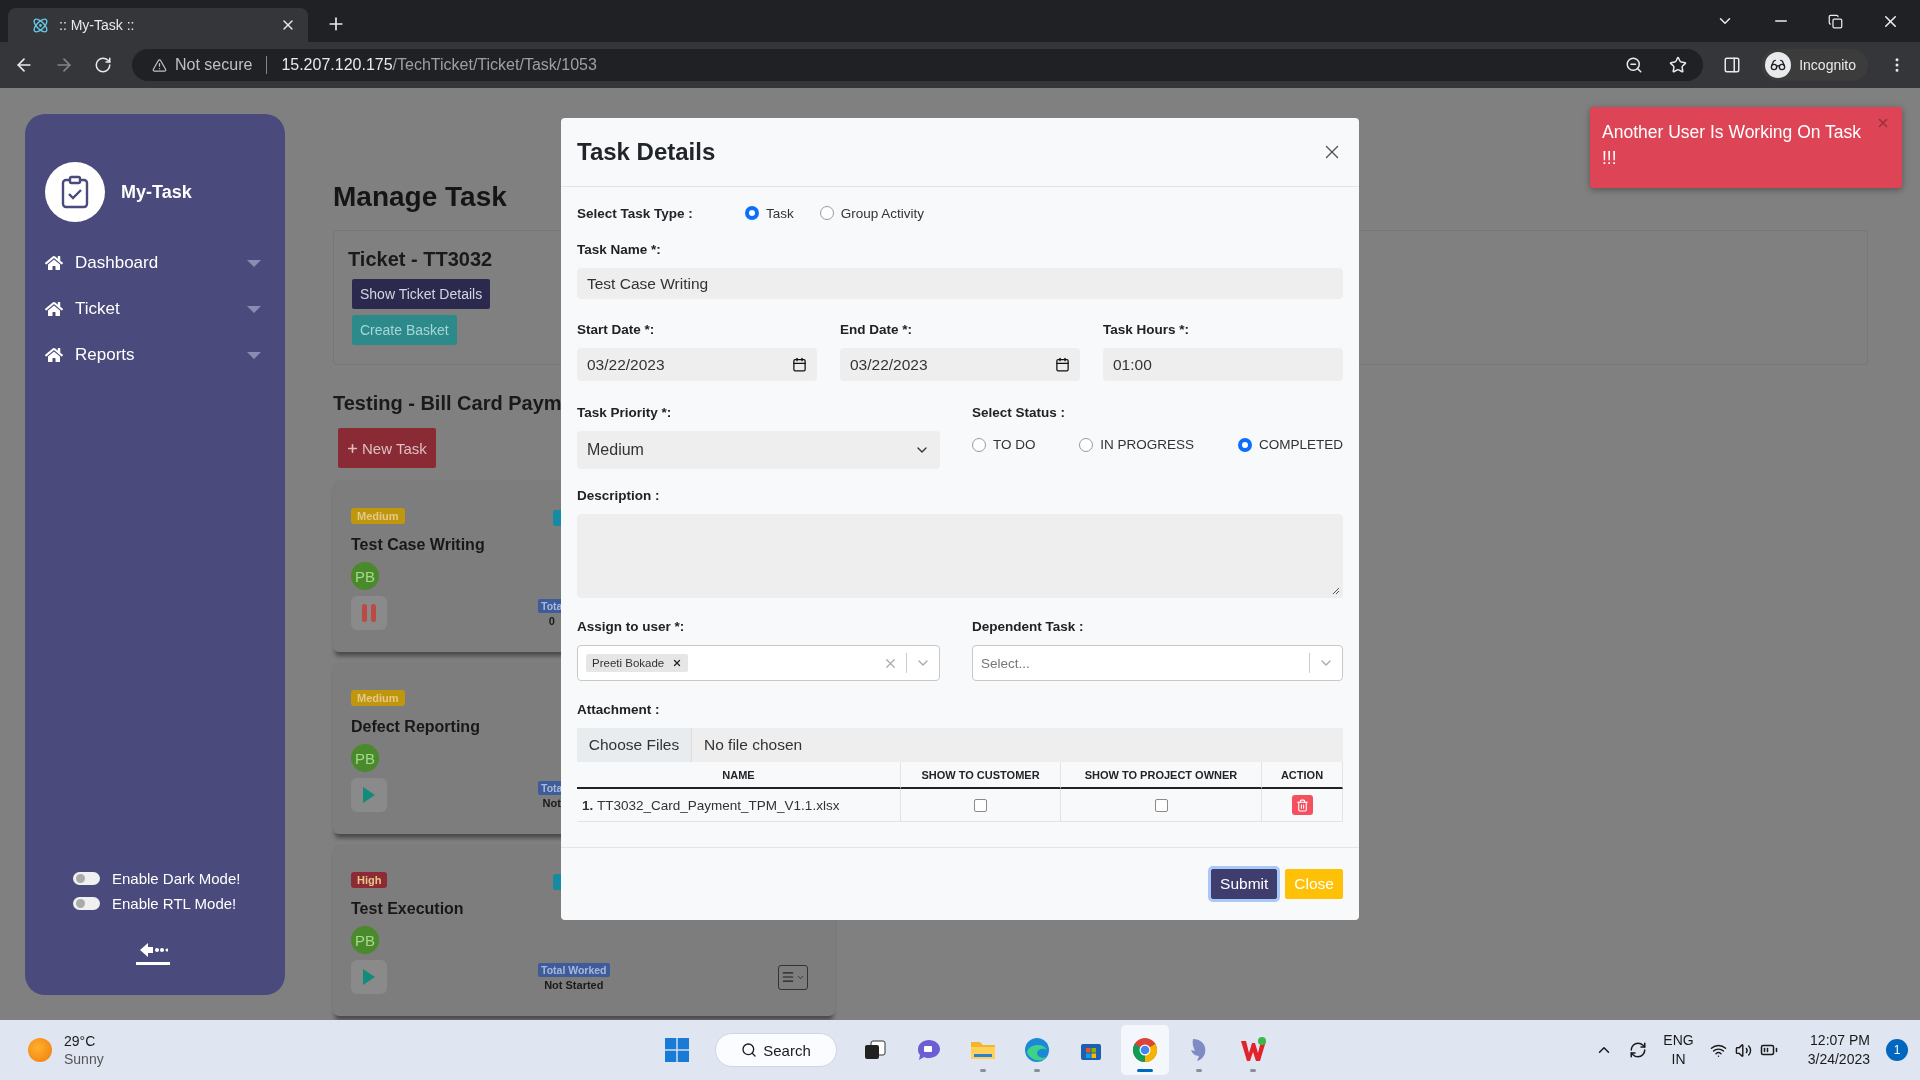 The image size is (1920, 1080). What do you see at coordinates (1336, 591) in the screenshot?
I see `resize-grip-icon` at bounding box center [1336, 591].